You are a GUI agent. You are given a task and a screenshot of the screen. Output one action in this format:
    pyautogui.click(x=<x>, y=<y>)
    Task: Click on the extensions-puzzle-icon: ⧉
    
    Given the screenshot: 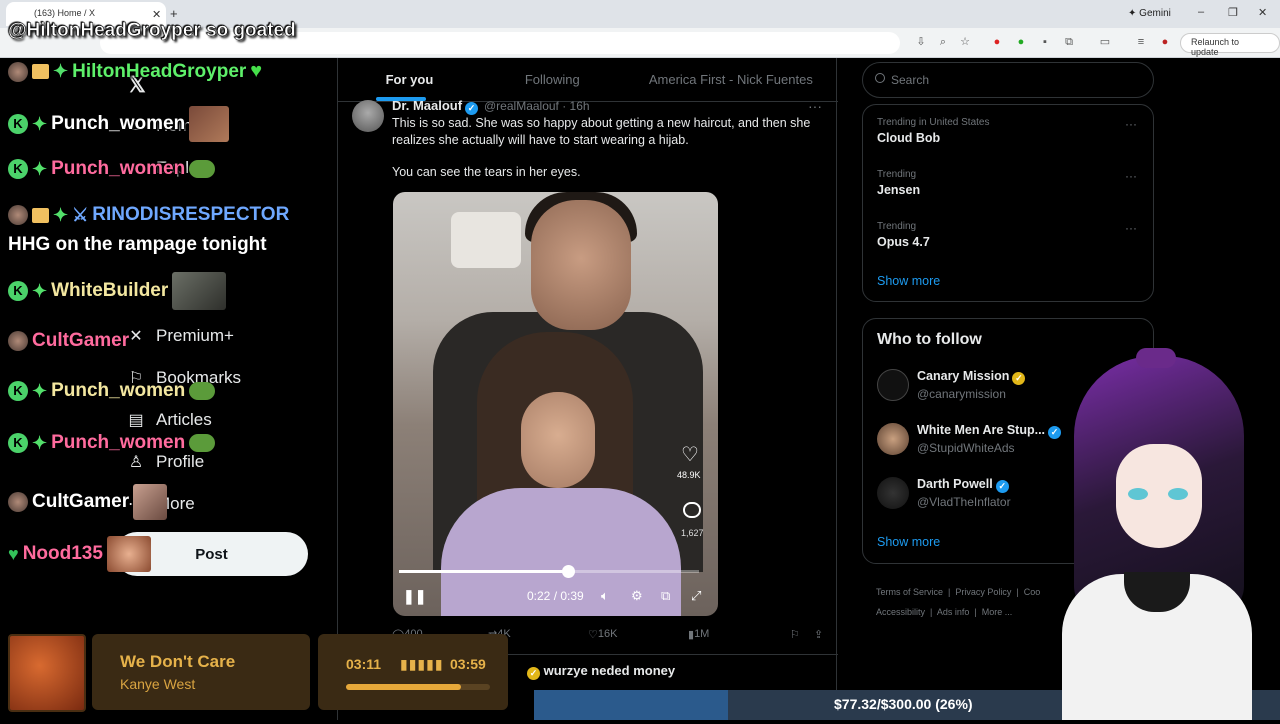 What is the action you would take?
    pyautogui.click(x=1069, y=42)
    